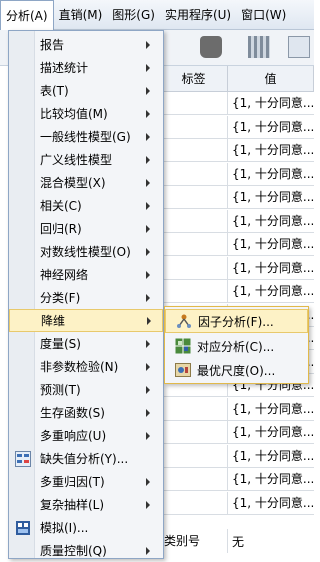  I want to click on table-row: 类别号 无, so click(237, 541).